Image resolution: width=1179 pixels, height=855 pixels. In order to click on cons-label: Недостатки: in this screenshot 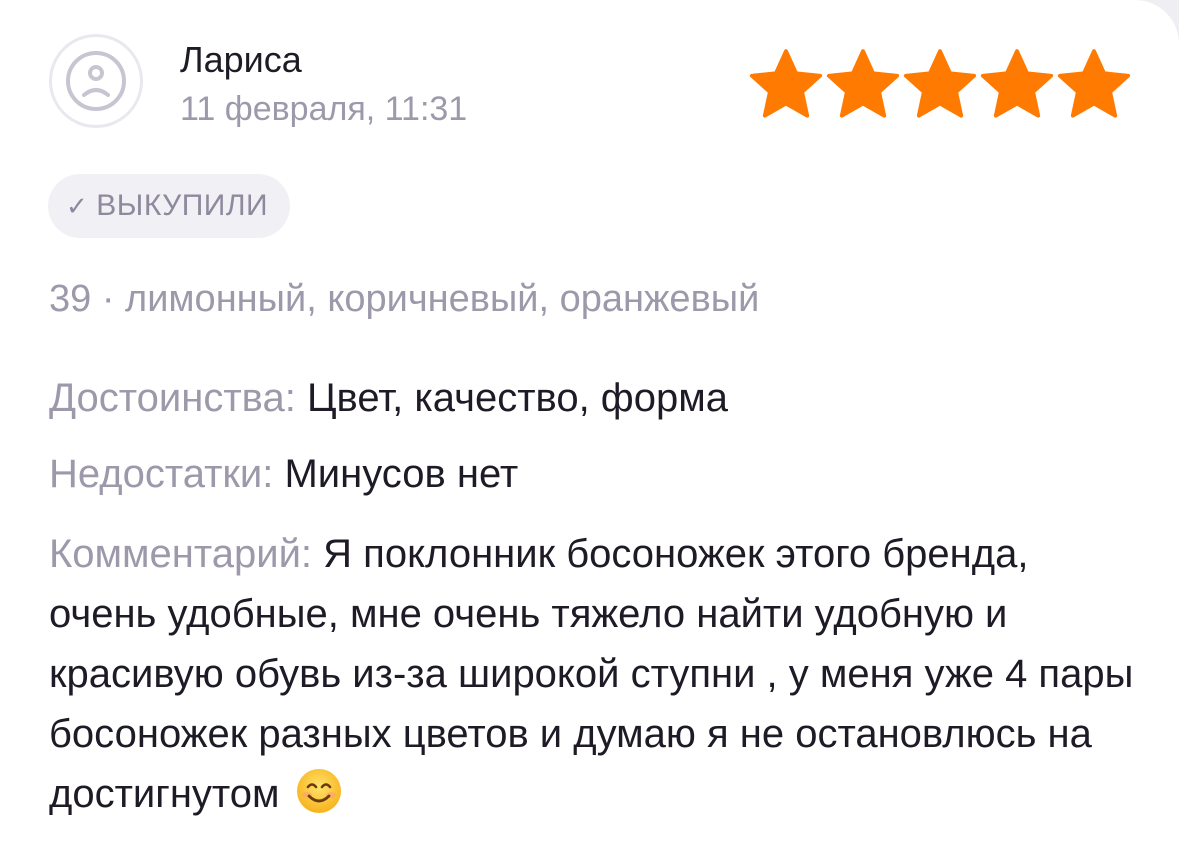, I will do `click(161, 474)`.